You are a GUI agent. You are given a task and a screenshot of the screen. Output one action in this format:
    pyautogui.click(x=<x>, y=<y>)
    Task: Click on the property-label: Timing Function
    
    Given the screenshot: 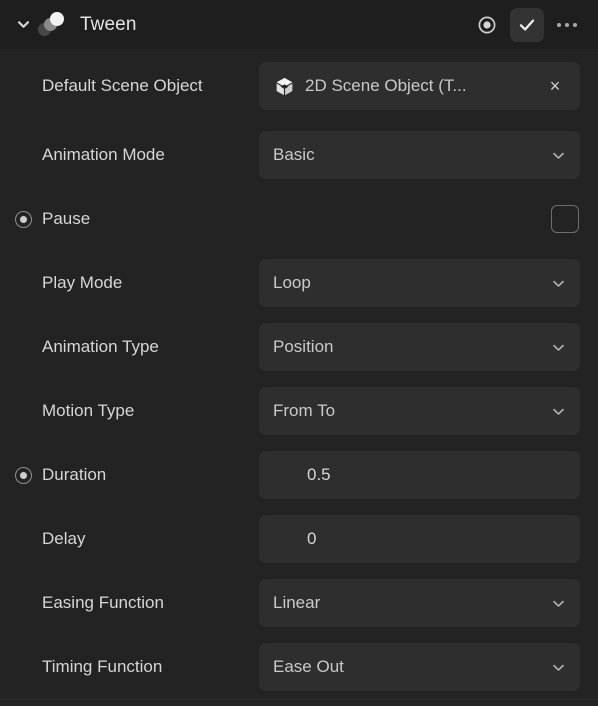 What is the action you would take?
    pyautogui.click(x=102, y=666)
    